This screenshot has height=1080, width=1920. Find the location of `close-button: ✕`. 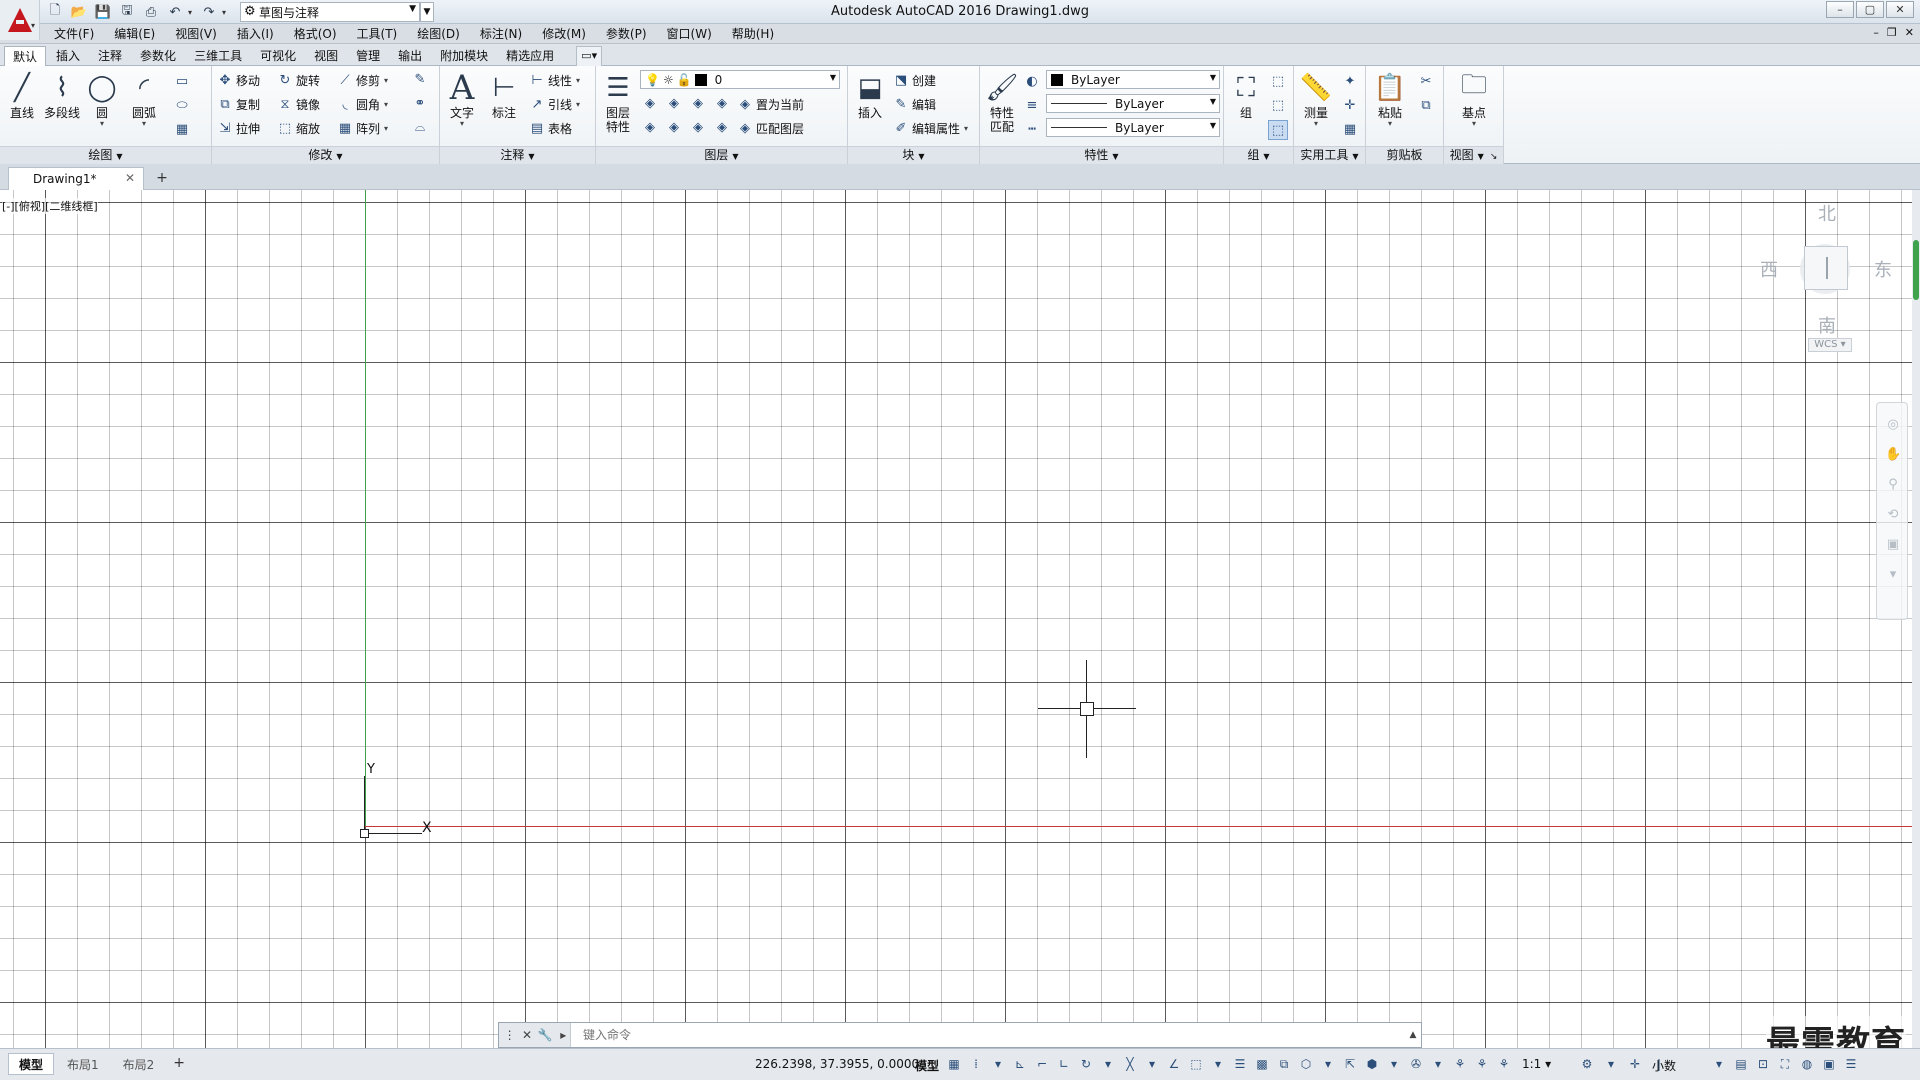

close-button: ✕ is located at coordinates (1900, 9).